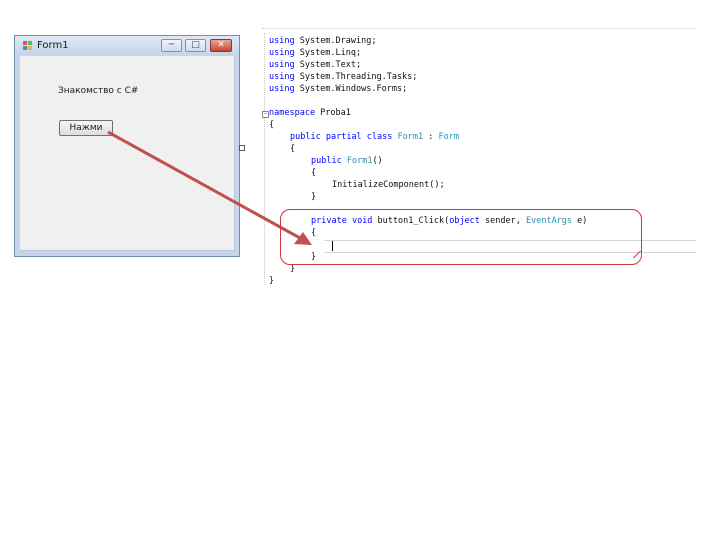  Describe the element at coordinates (388, 185) in the screenshot. I see `code-line: InitializeComponent();` at that location.